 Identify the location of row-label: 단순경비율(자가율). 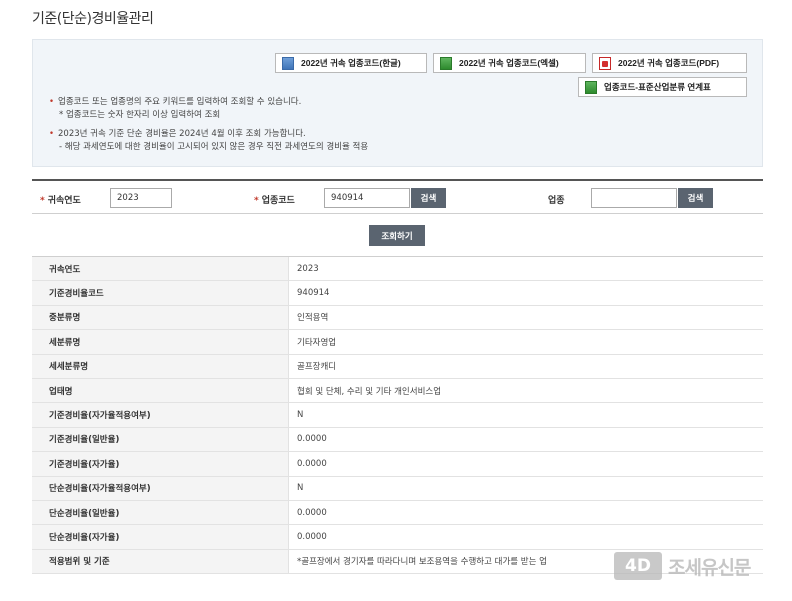
(160, 537).